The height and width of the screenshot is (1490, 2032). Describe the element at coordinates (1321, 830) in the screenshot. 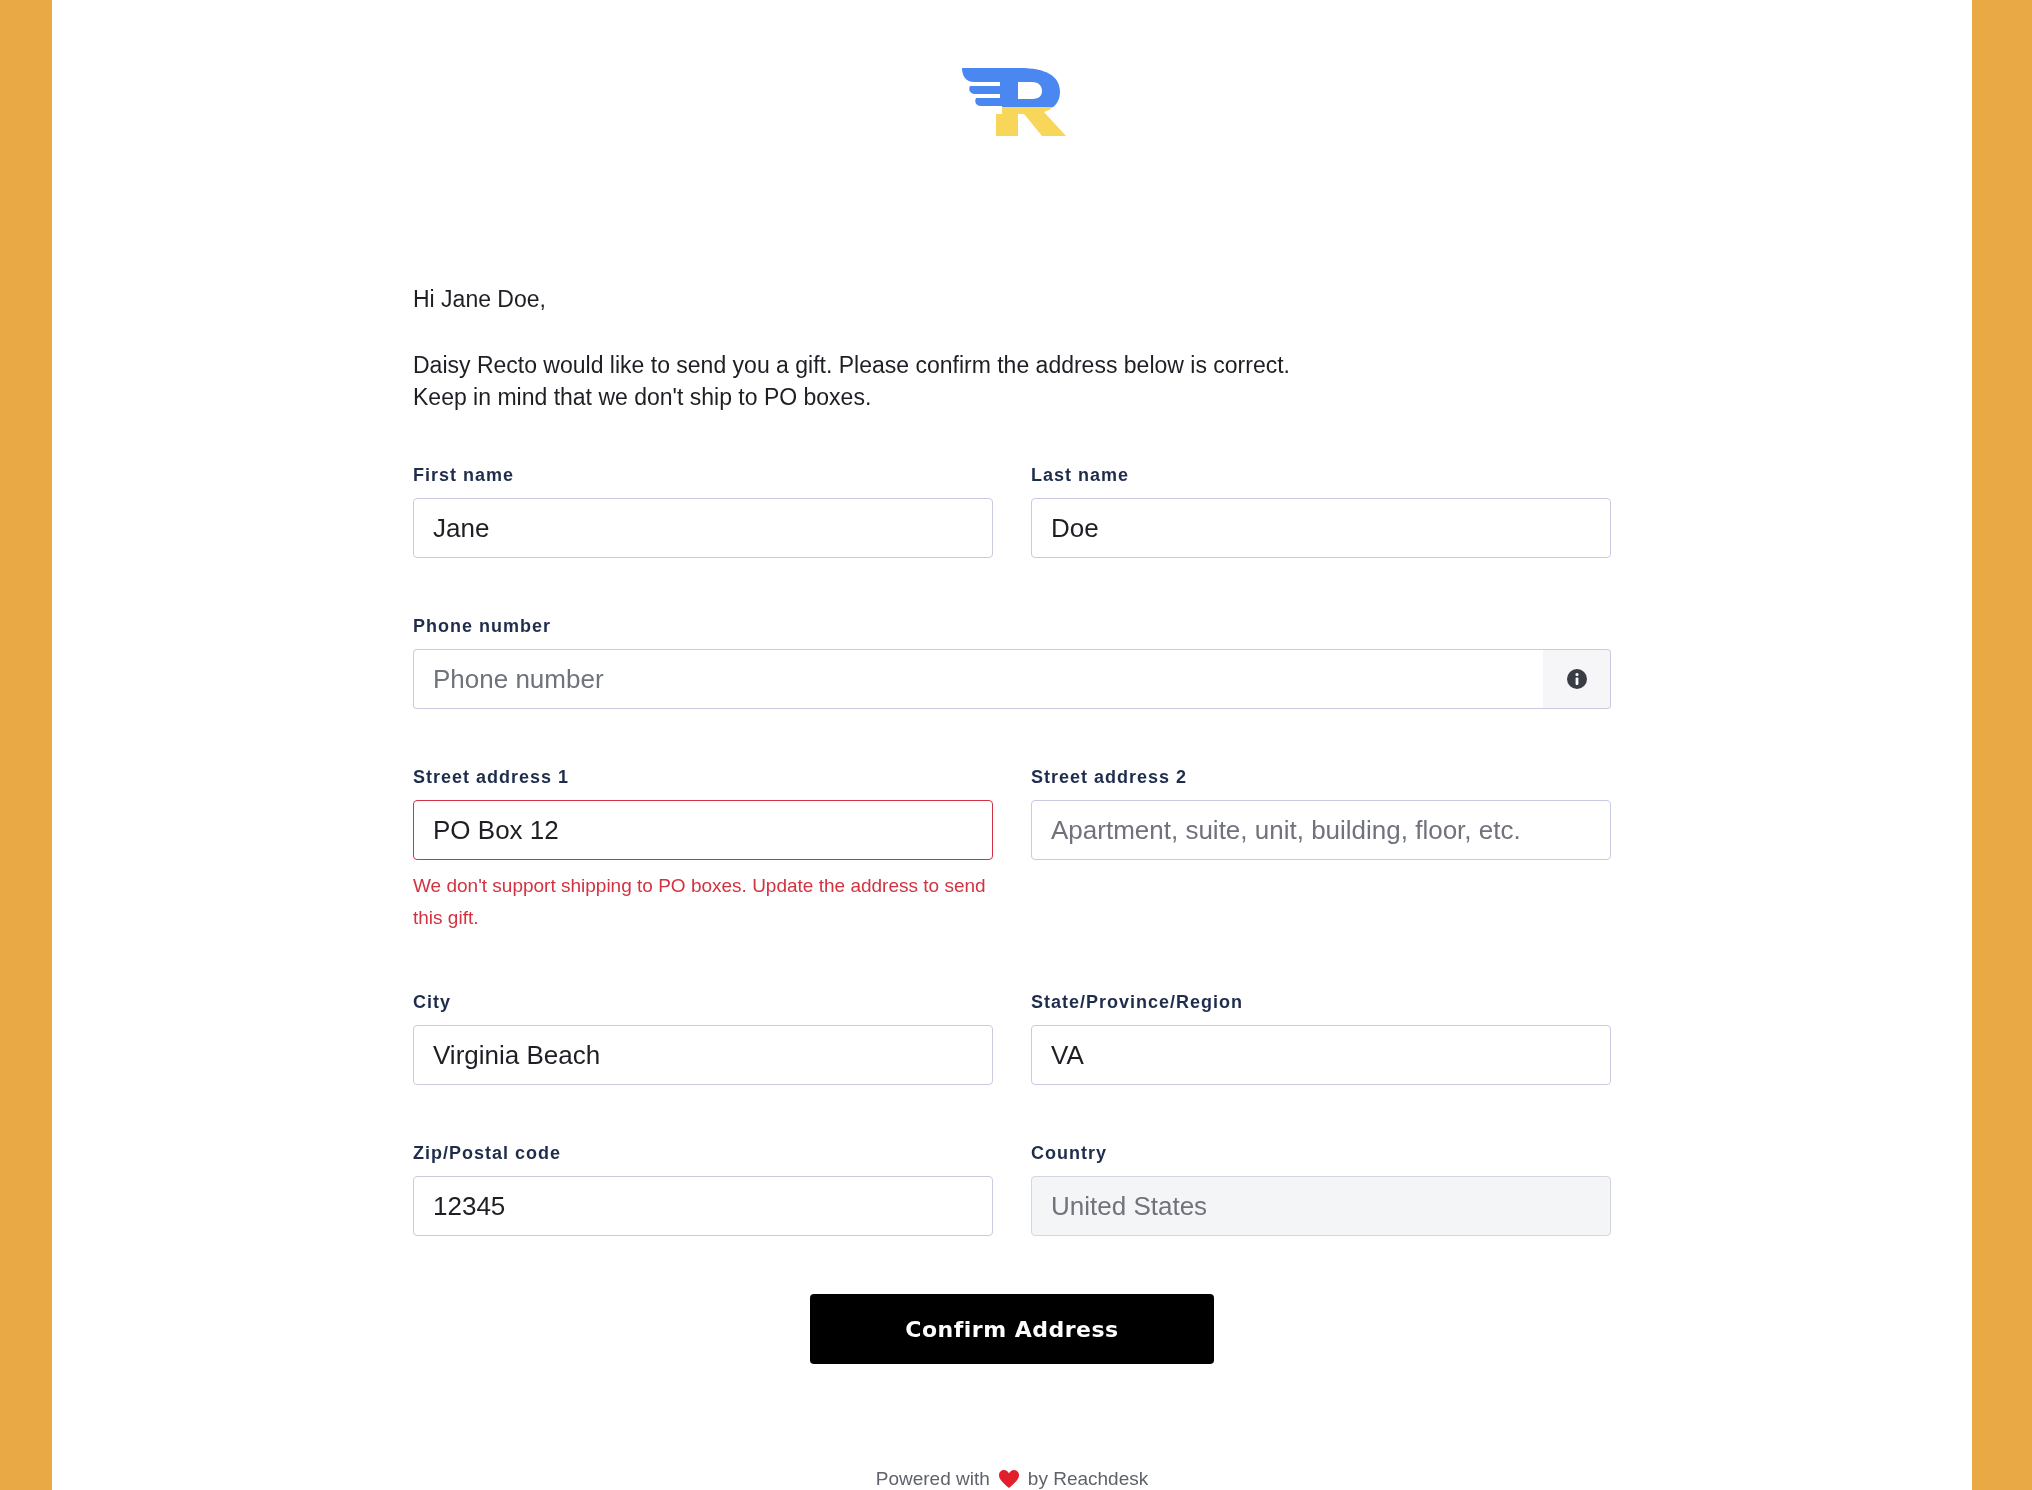

I see `input-field: Apartment, suite, unit, building, floor, etc.` at that location.